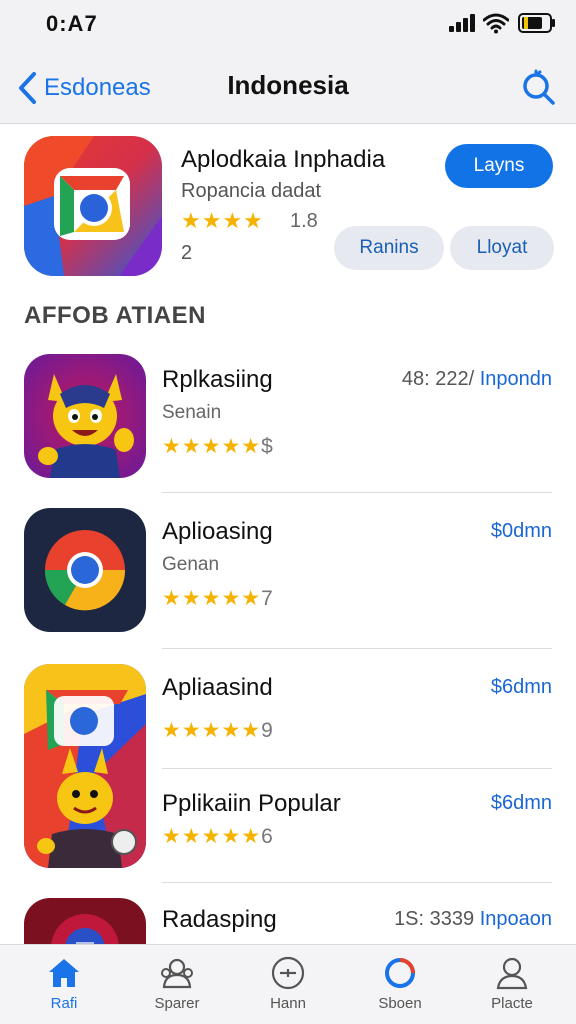 The width and height of the screenshot is (576, 1024). Describe the element at coordinates (187, 253) in the screenshot. I see `featured-rank-number: 2` at that location.